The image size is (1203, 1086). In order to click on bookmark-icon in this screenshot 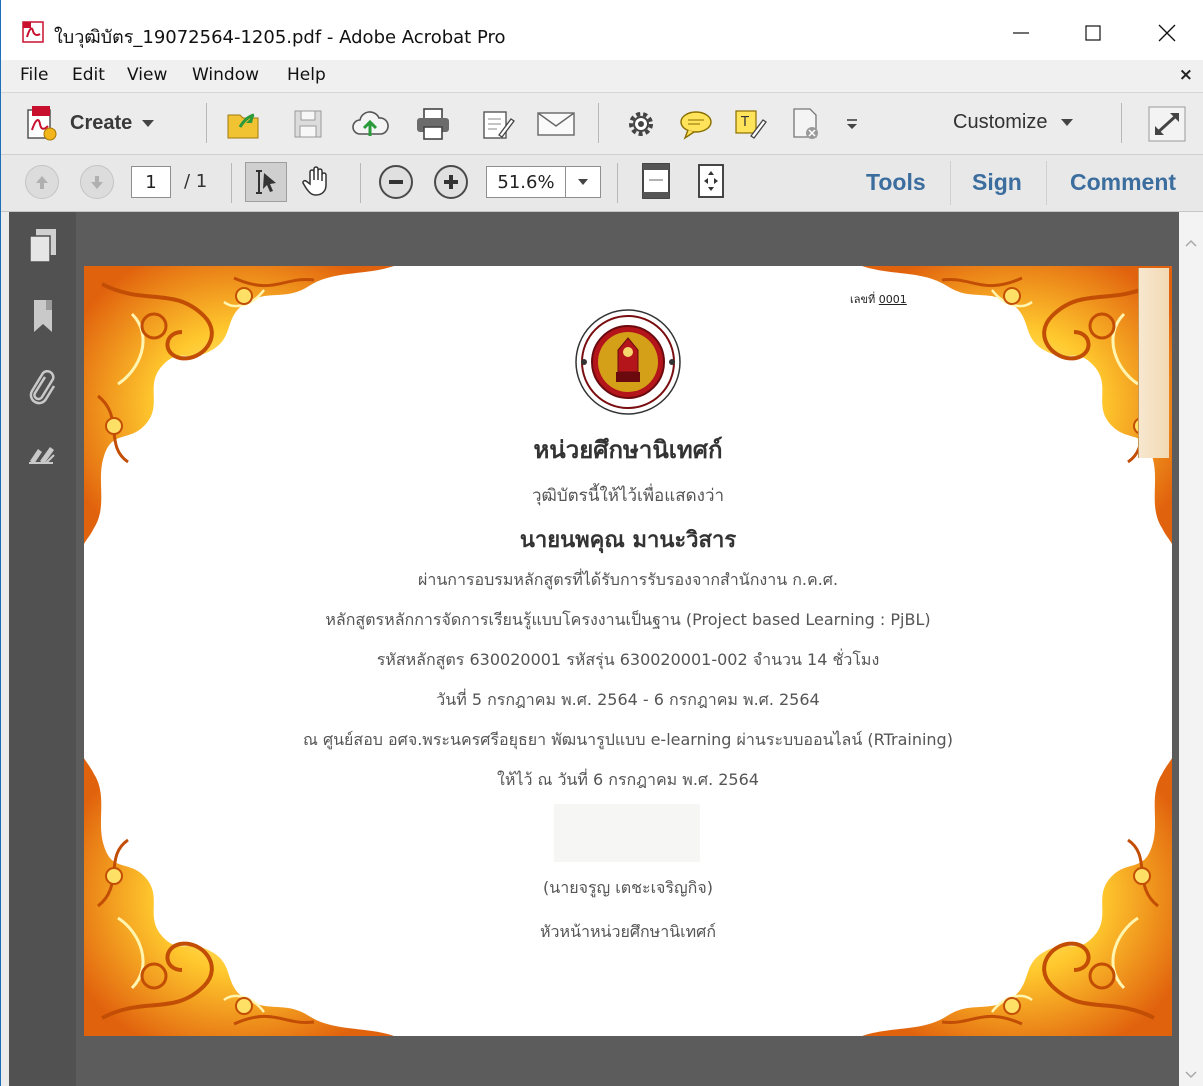, I will do `click(43, 316)`.